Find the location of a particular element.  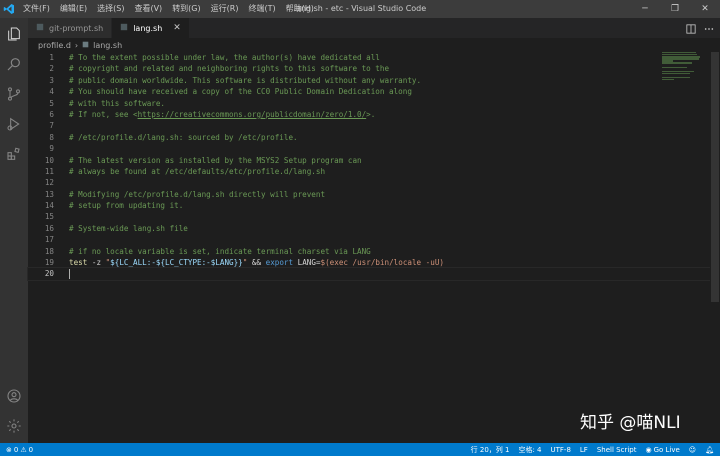

file-encoding: UTF-8 is located at coordinates (561, 450).